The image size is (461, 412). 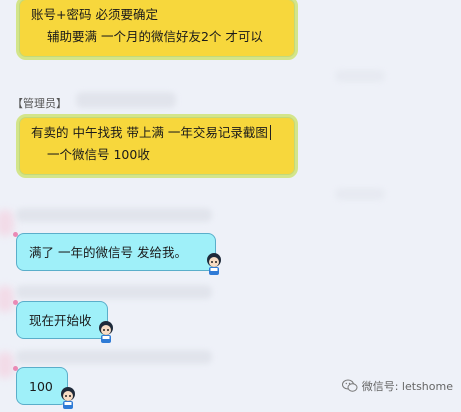 I want to click on message-bubble: 账号+密码 必须要确定 辅助要满 一个月的微信好友2个 才可以, so click(x=157, y=30).